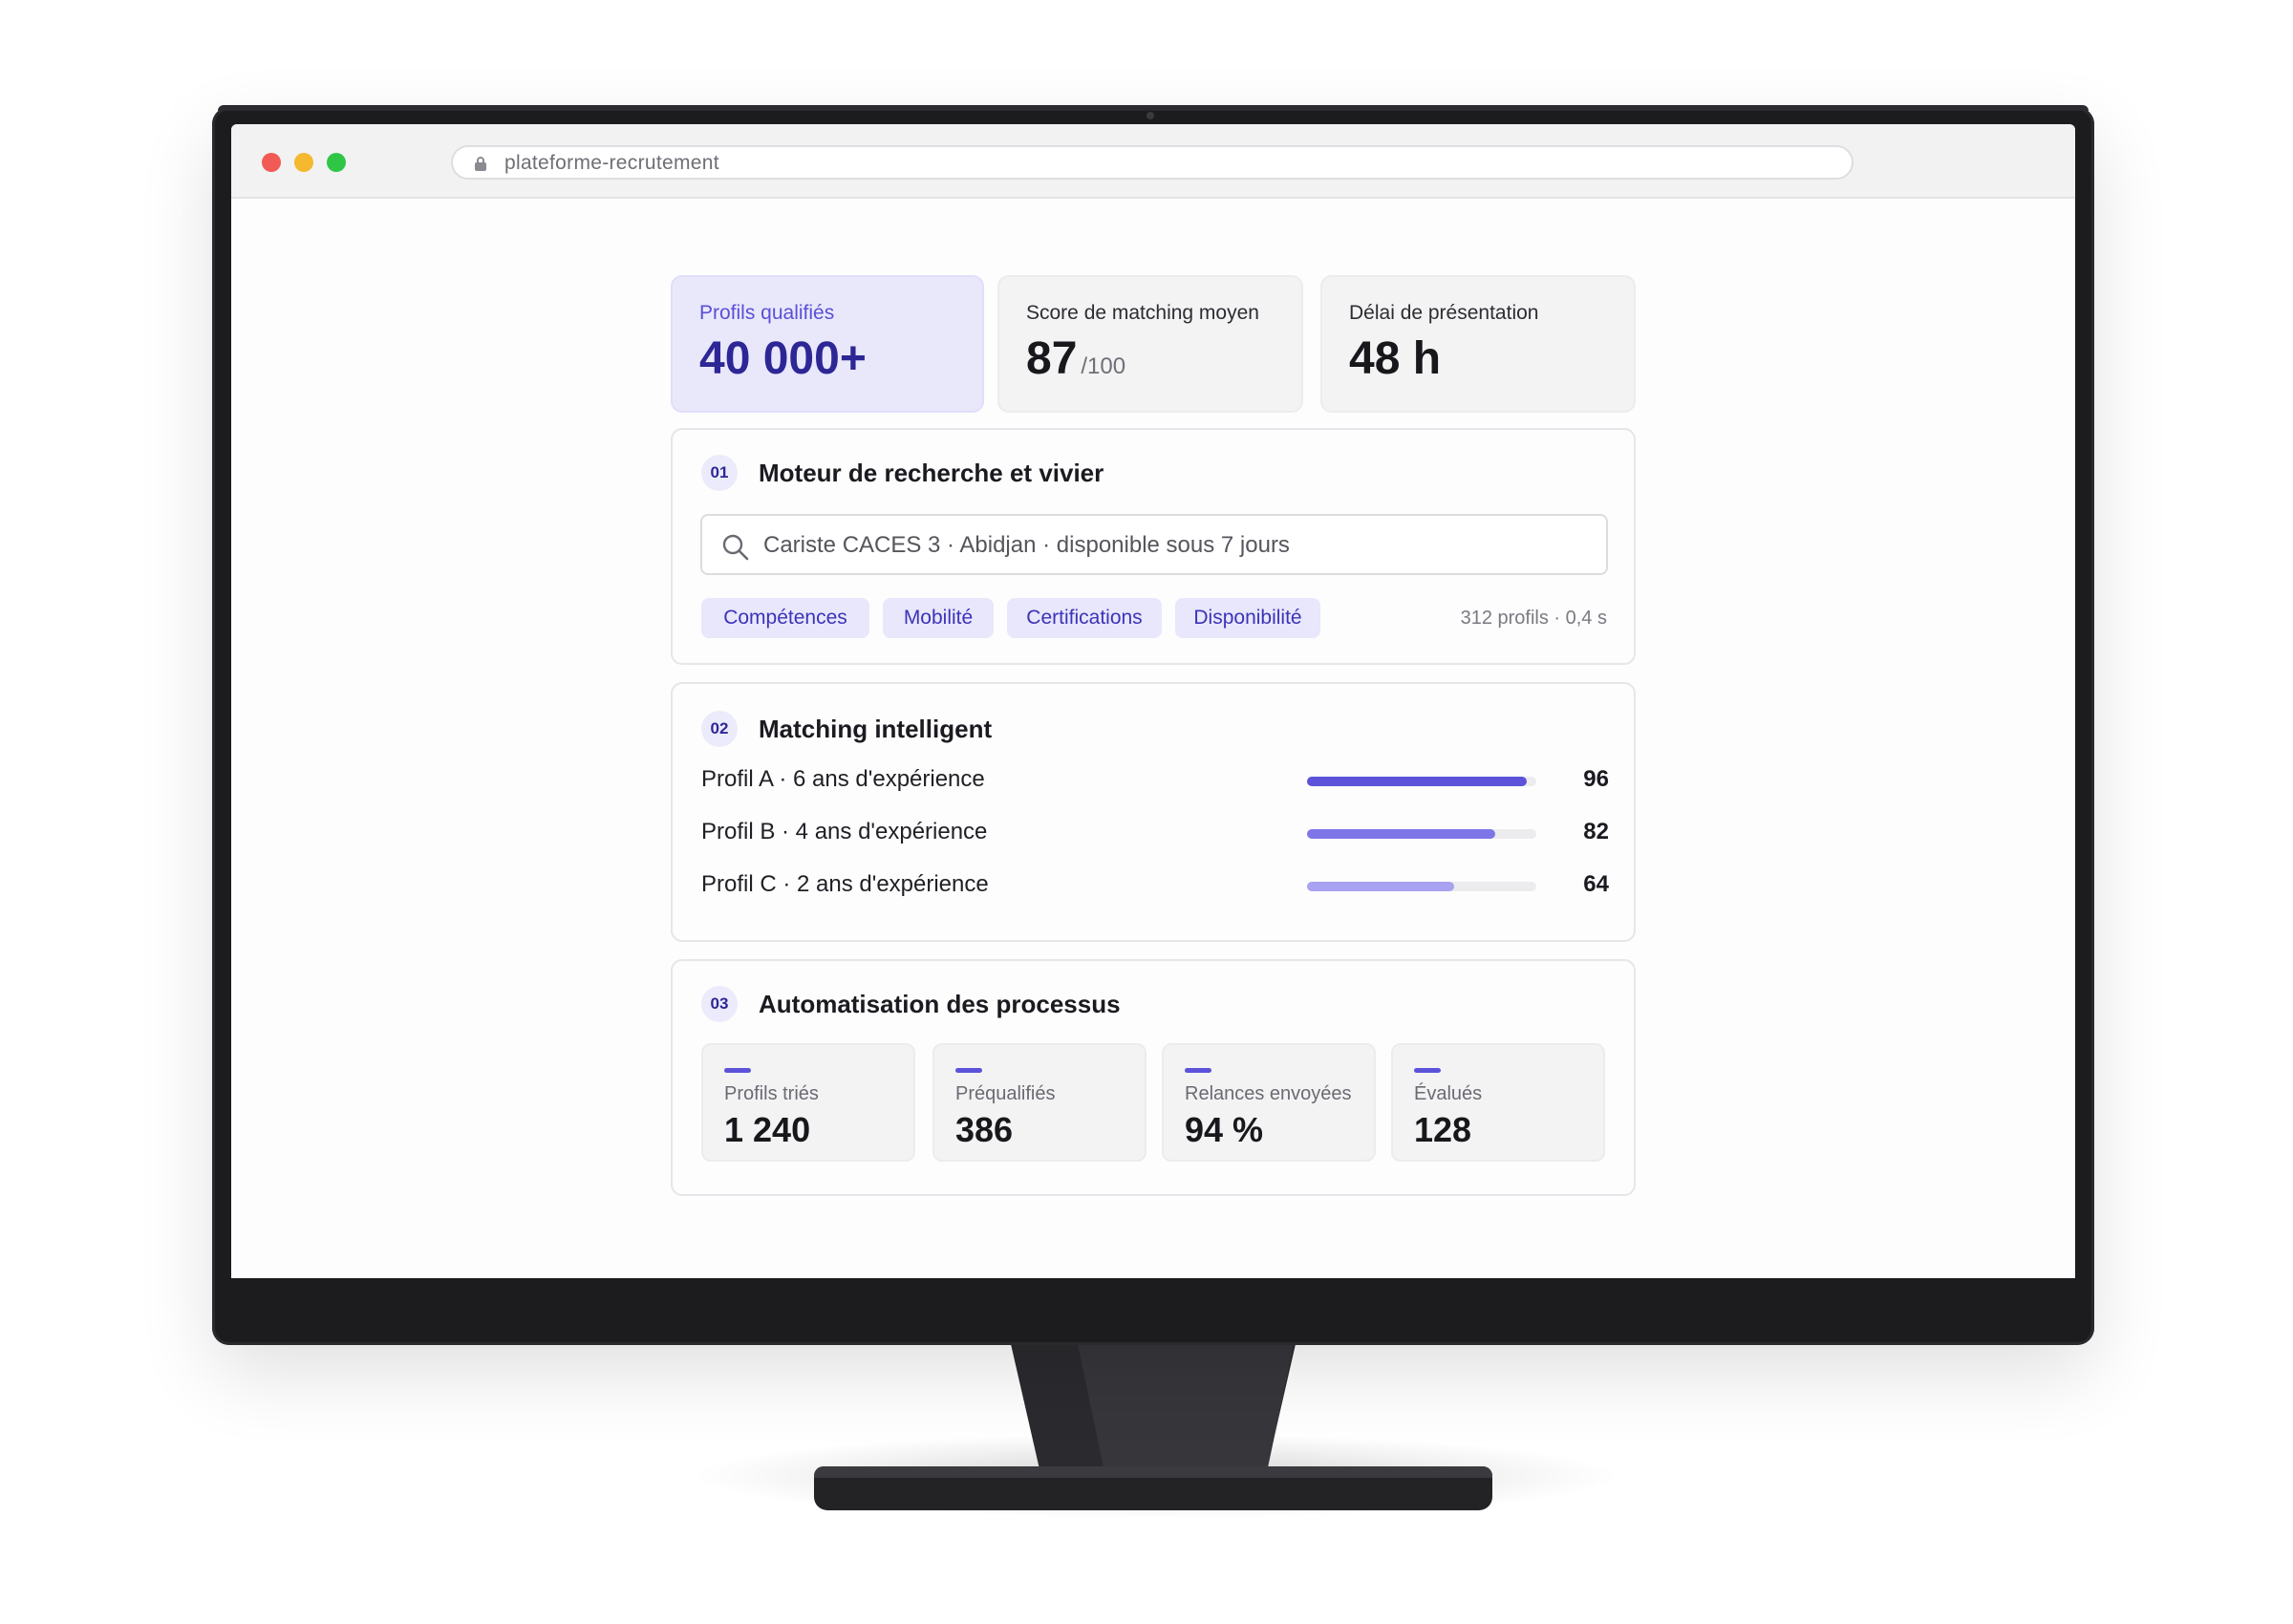 The width and height of the screenshot is (2293, 1624). Describe the element at coordinates (845, 884) in the screenshot. I see `match-profile-name: Profil C · 2 ans d'expérience` at that location.